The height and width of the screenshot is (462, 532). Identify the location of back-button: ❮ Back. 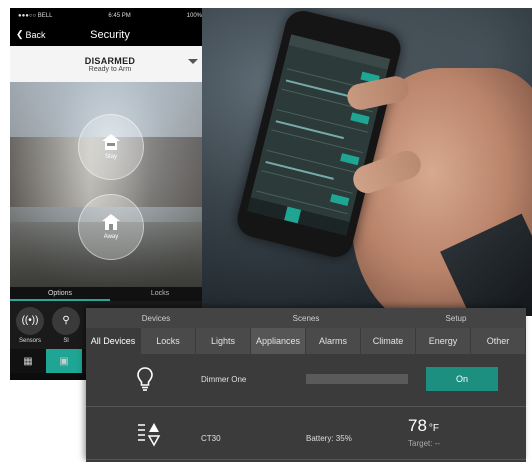
(31, 34).